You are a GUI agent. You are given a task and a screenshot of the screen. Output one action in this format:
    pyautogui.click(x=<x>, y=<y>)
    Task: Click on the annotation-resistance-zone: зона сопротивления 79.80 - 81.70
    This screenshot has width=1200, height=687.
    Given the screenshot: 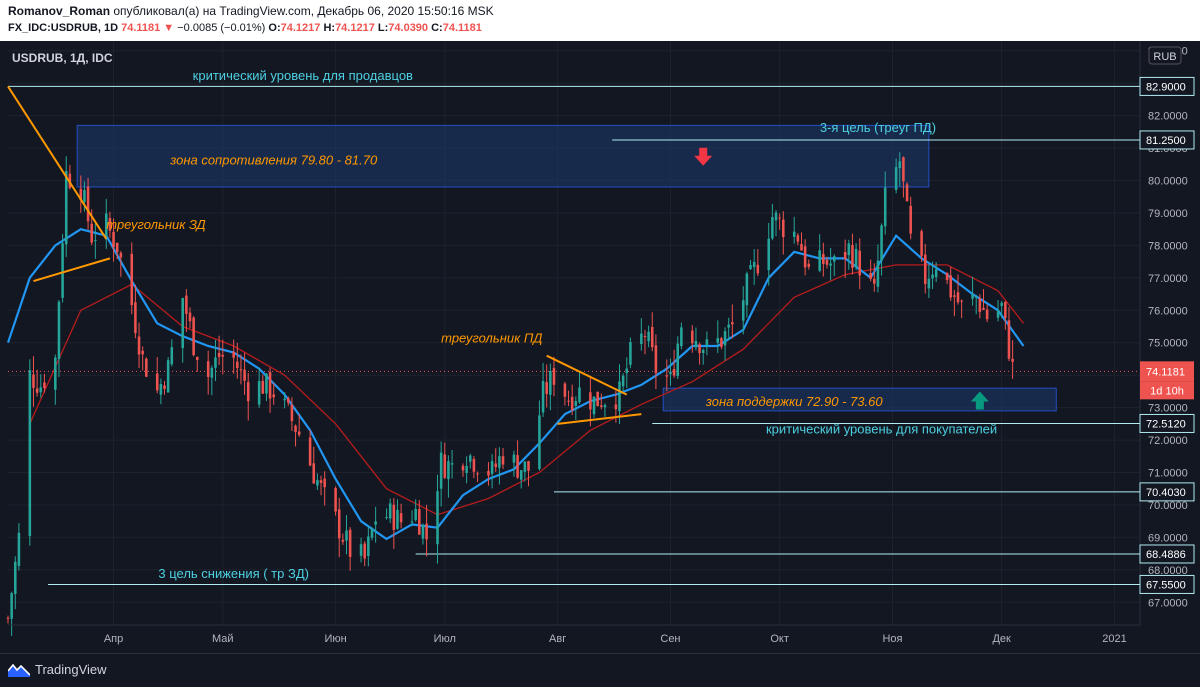 What is the action you would take?
    pyautogui.click(x=273, y=159)
    